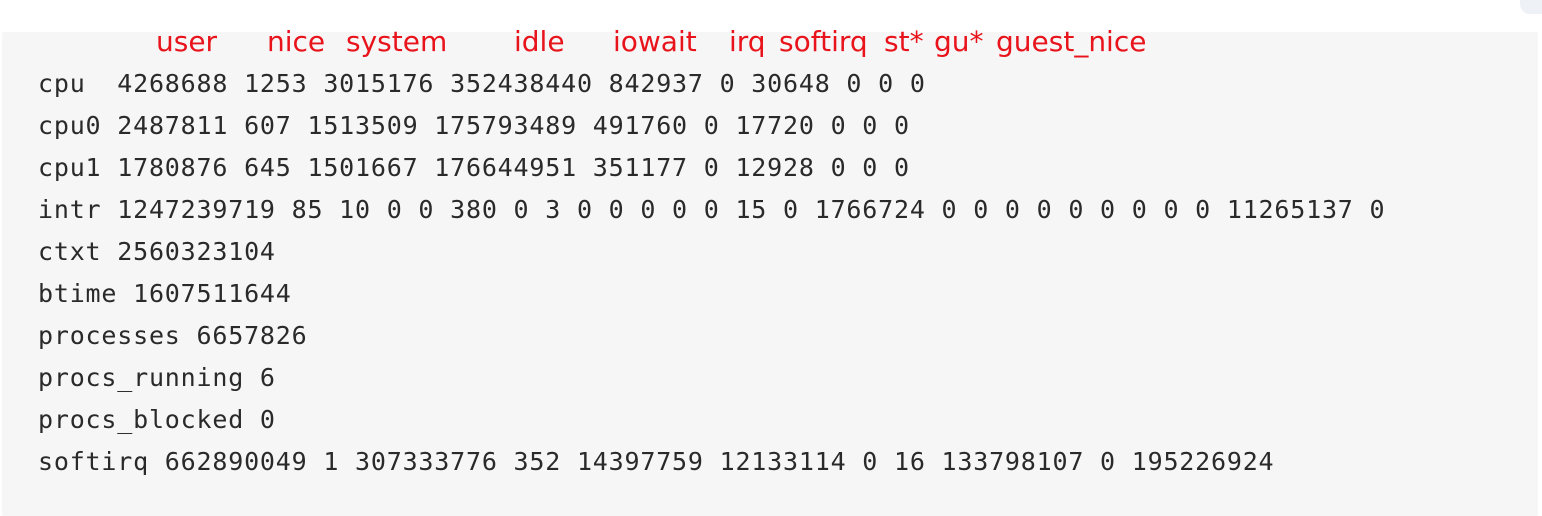 Image resolution: width=1542 pixels, height=516 pixels. I want to click on column-label-irq: irq, so click(747, 41).